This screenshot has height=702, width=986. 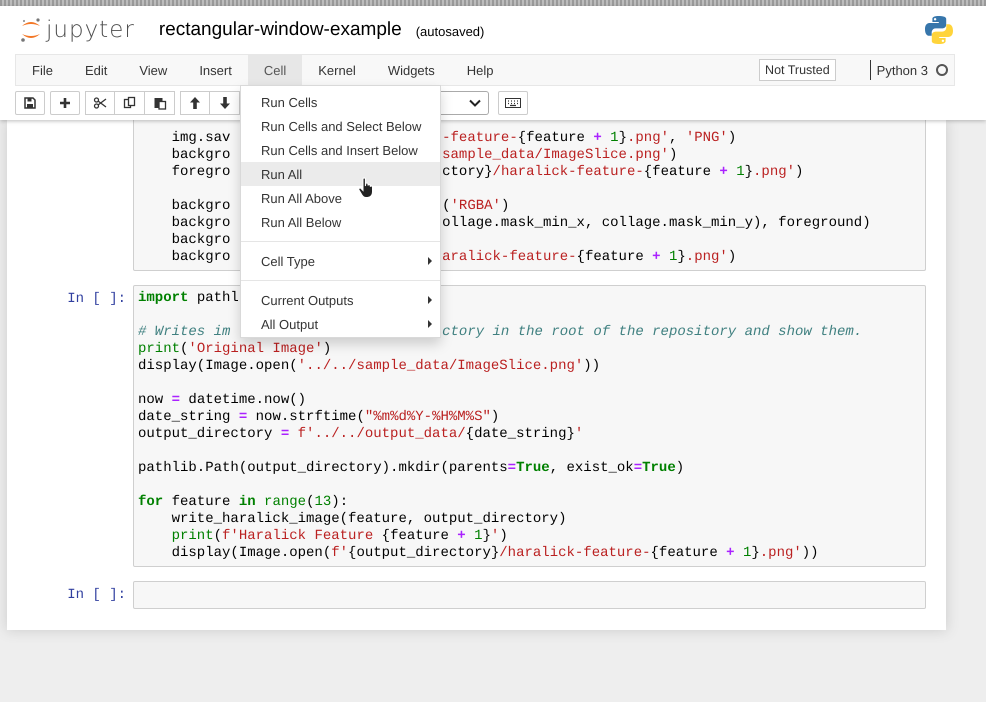 I want to click on code-line: ollage.mask_min_x, collage.mask_min_y), foreground), so click(x=656, y=223).